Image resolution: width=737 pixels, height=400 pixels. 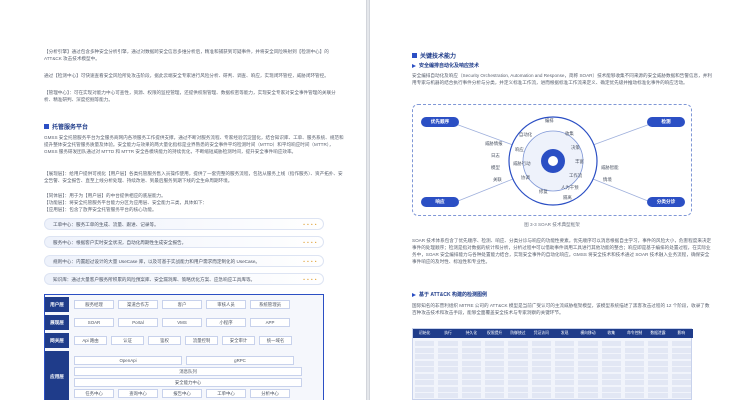 I want to click on matrix-header-cell: 收集, so click(x=611, y=333).